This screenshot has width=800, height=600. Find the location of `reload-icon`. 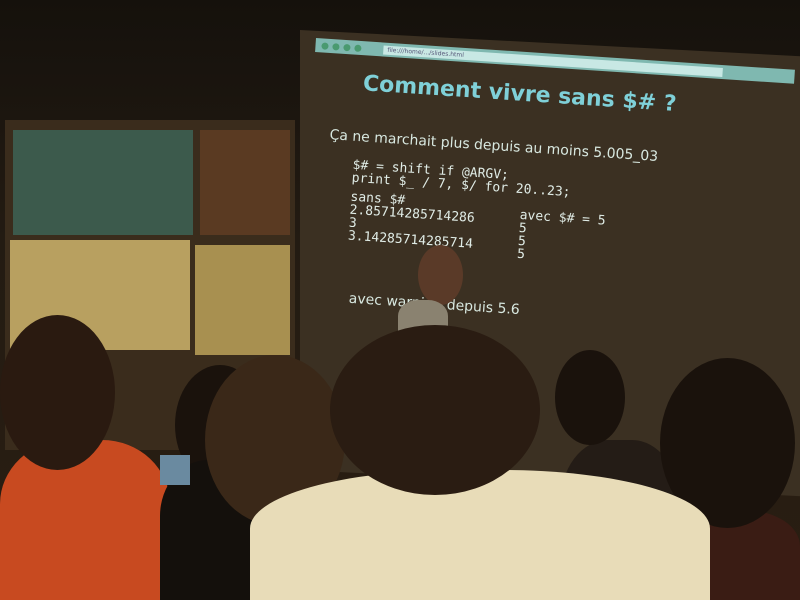

reload-icon is located at coordinates (347, 47).